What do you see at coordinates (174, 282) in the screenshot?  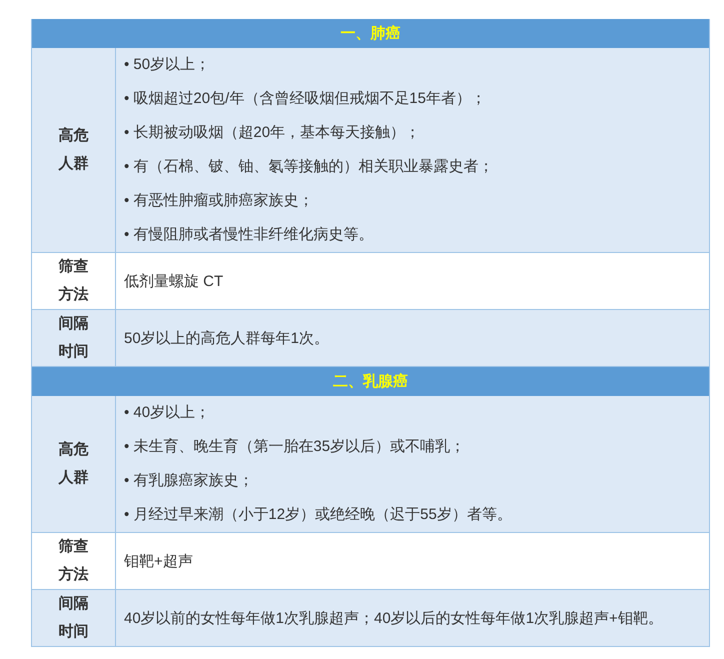 I see `cell-text: 低剂量螺旋 CT` at bounding box center [174, 282].